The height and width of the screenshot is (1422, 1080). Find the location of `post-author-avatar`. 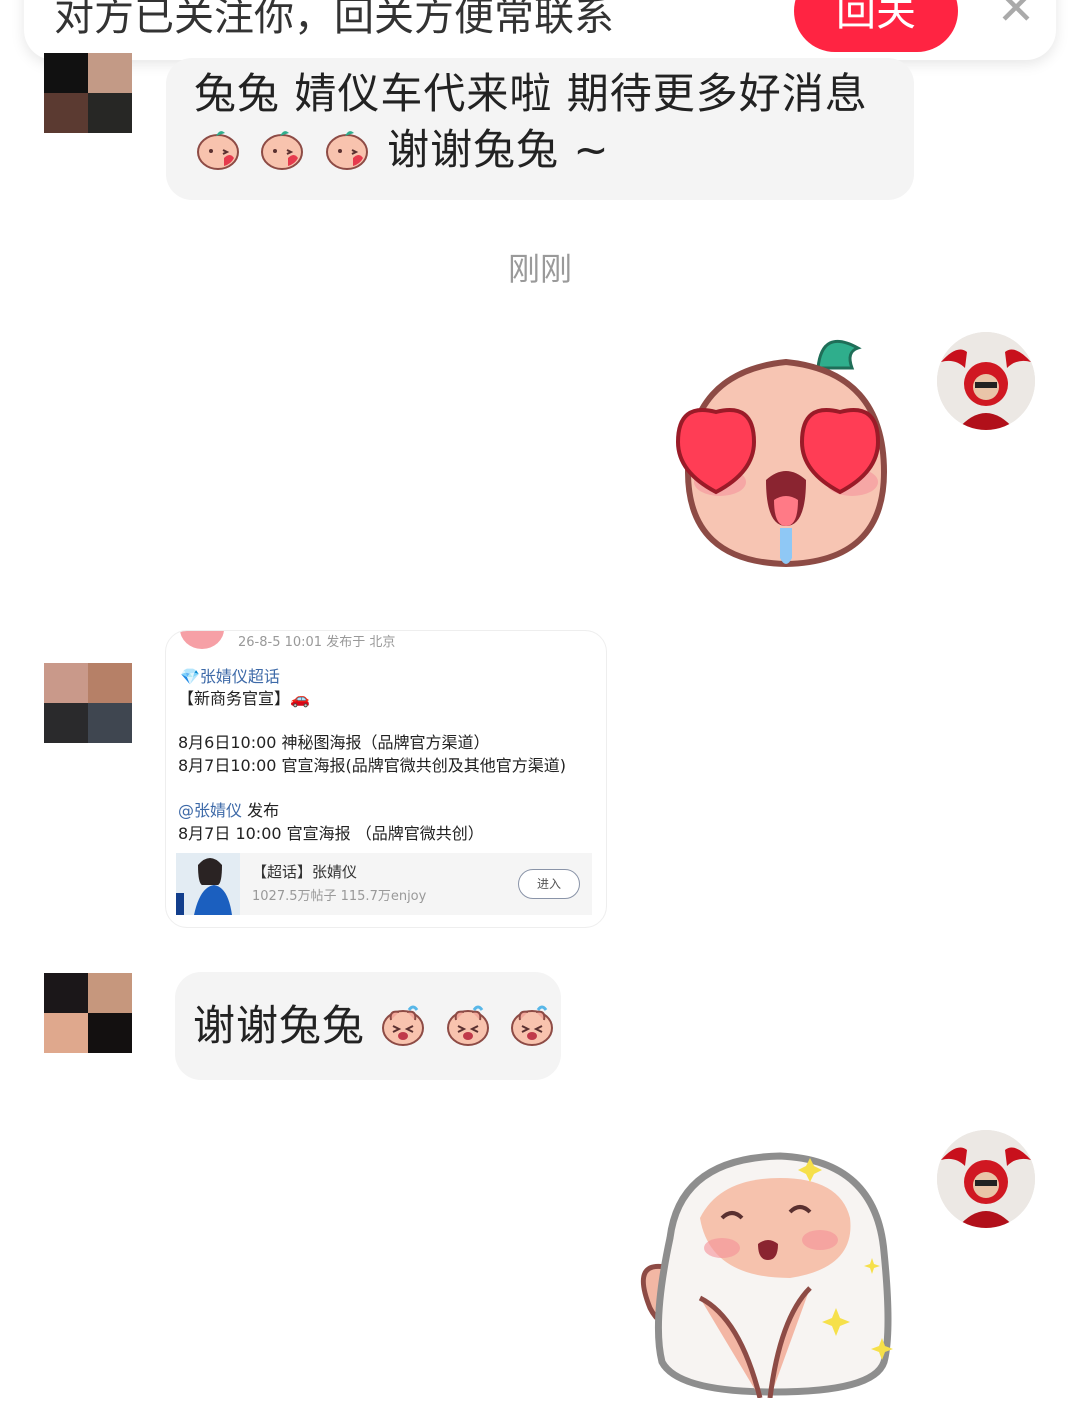

post-author-avatar is located at coordinates (202, 640).